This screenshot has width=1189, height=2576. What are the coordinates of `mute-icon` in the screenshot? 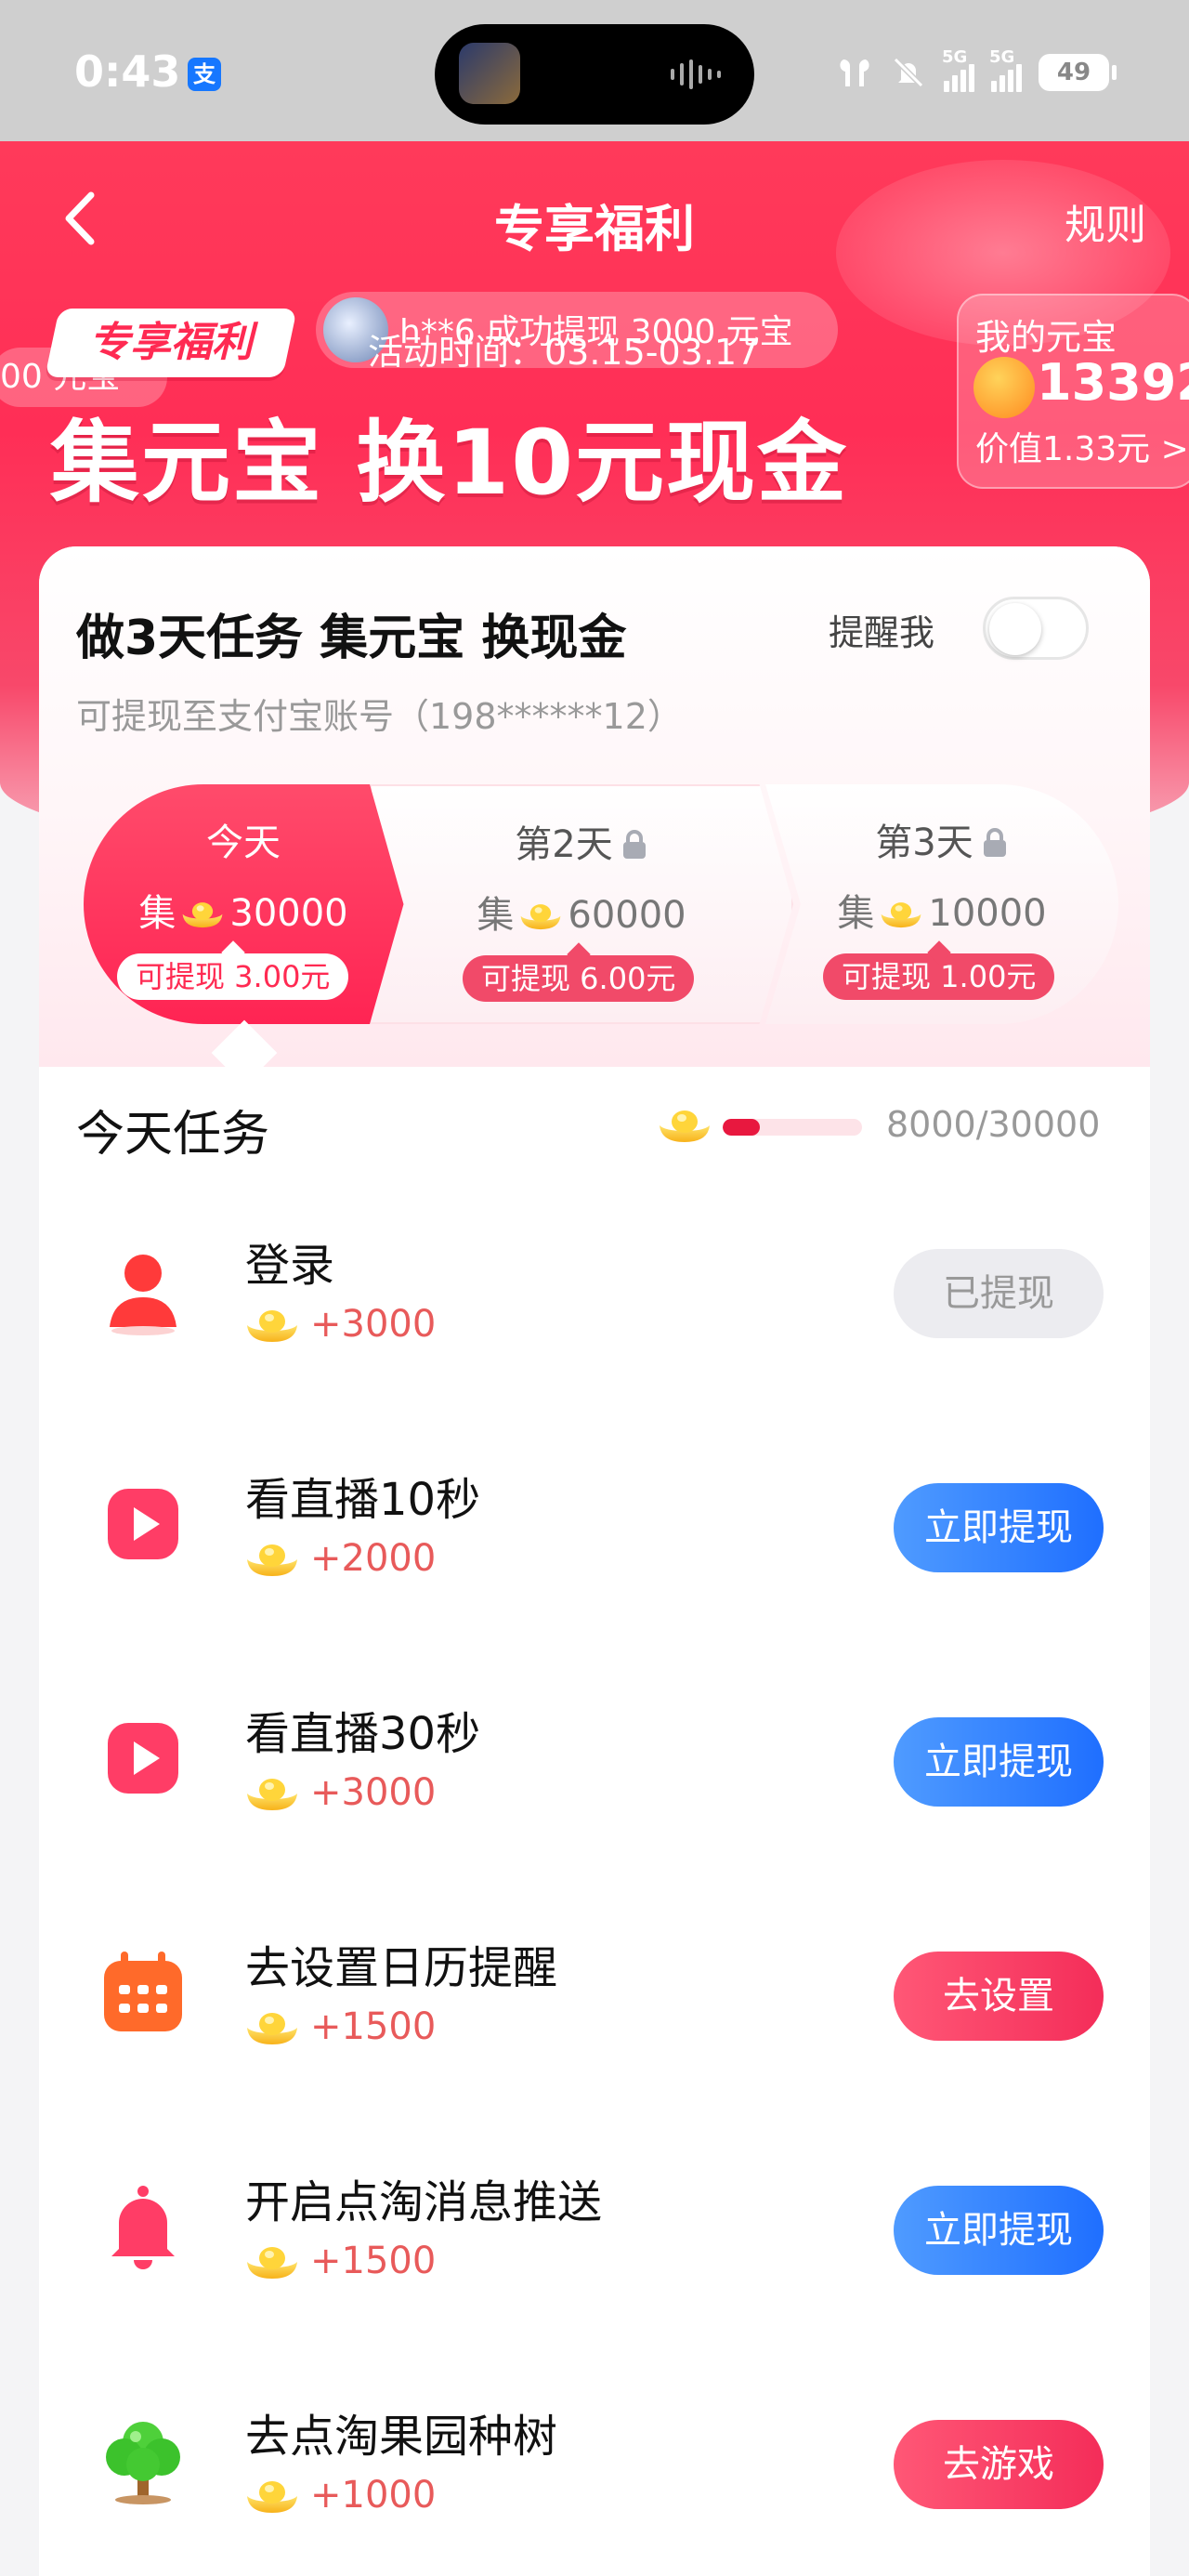 It's located at (909, 72).